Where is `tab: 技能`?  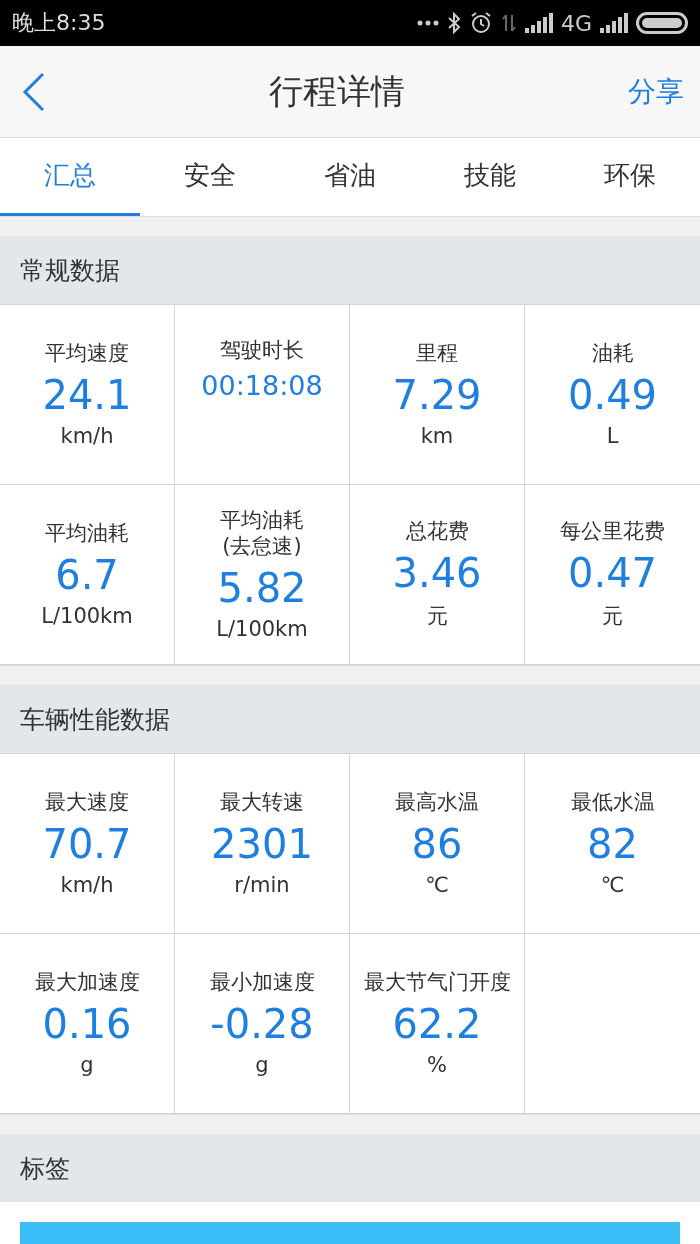
tab: 技能 is located at coordinates (490, 177).